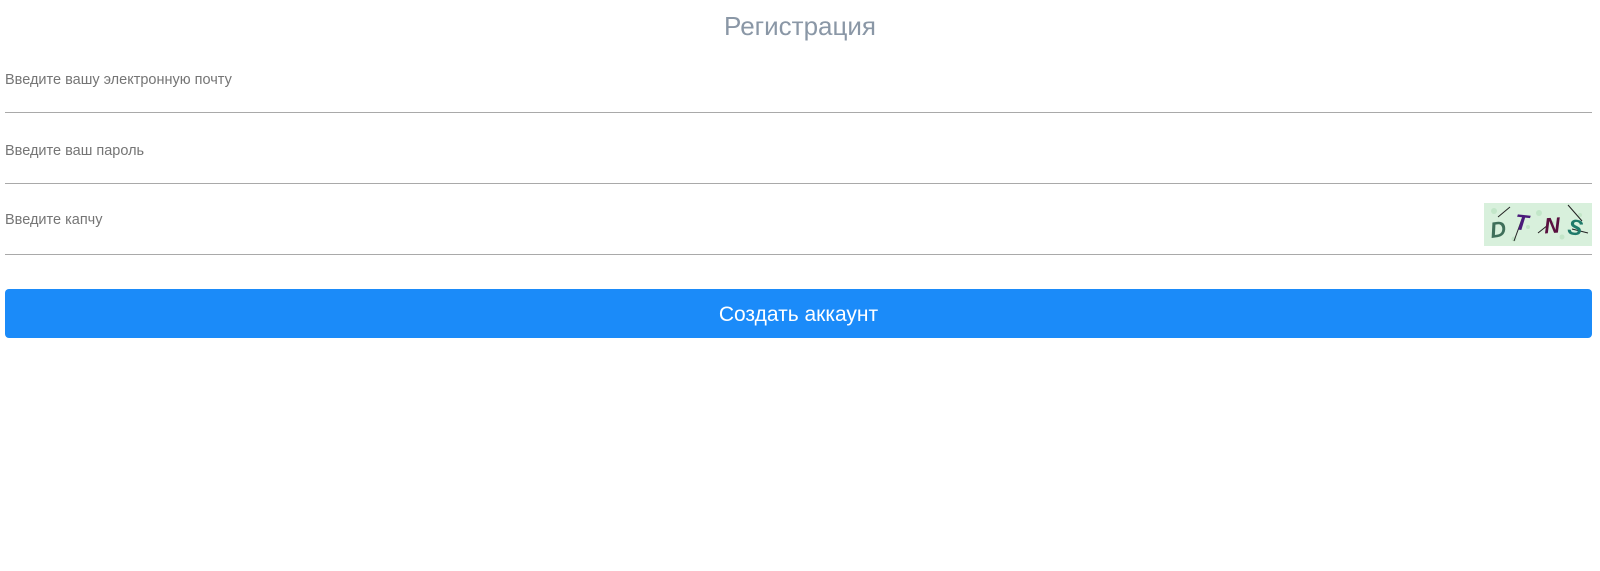  I want to click on captcha-field: Введите капчу D T N S, so click(798, 229).